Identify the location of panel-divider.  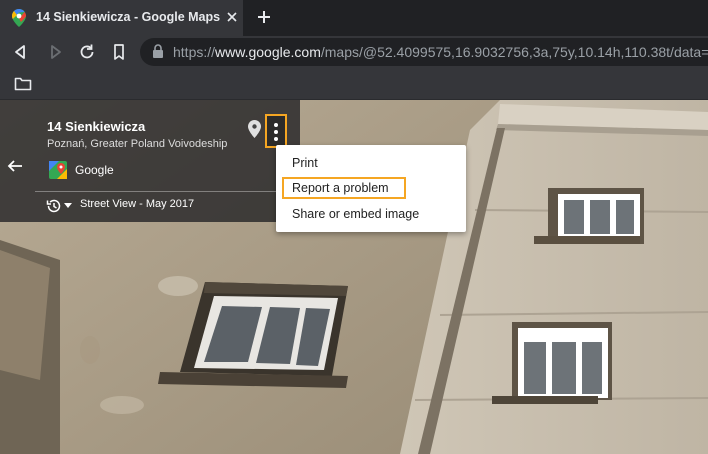
(167, 191).